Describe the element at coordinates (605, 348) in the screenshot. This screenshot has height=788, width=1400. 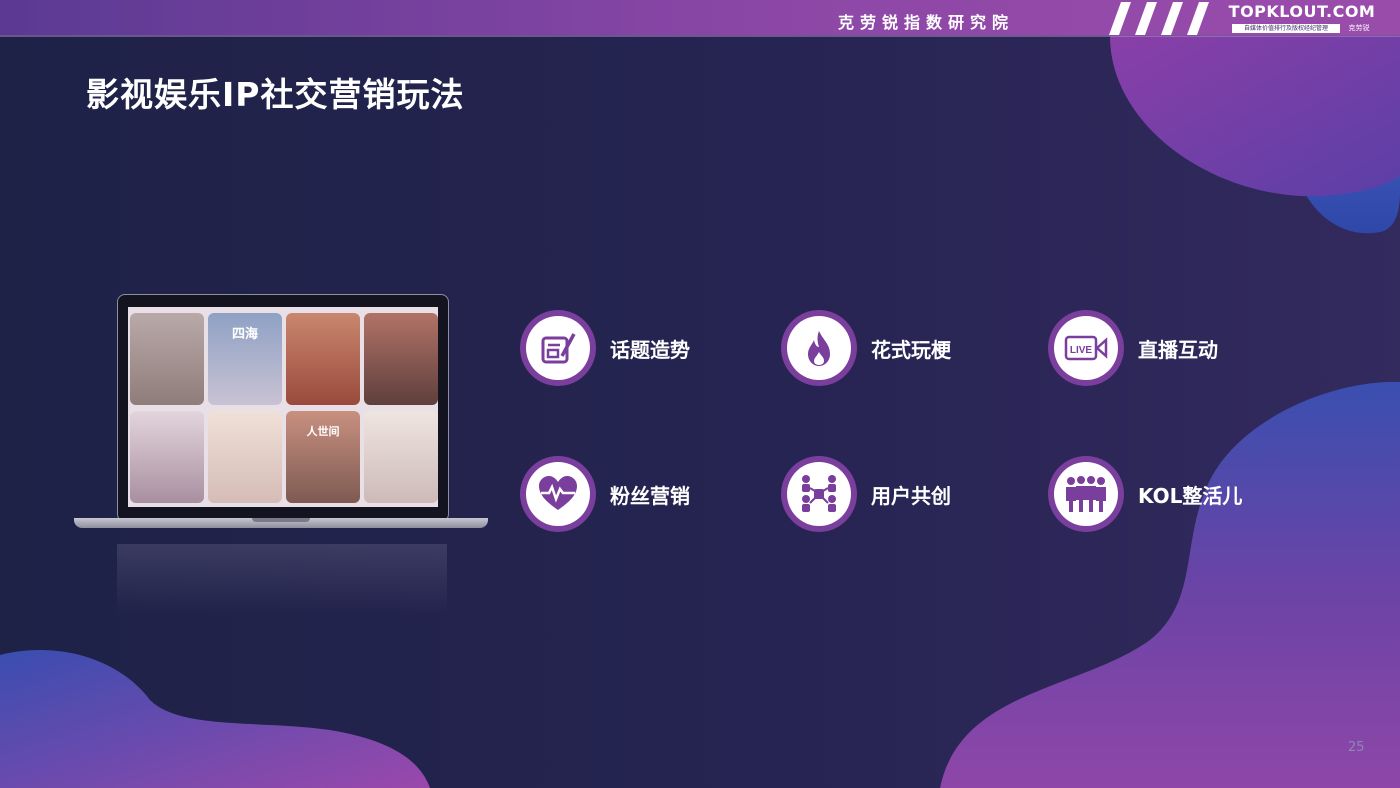
I see `feature-topic-buzz: 话题造势` at that location.